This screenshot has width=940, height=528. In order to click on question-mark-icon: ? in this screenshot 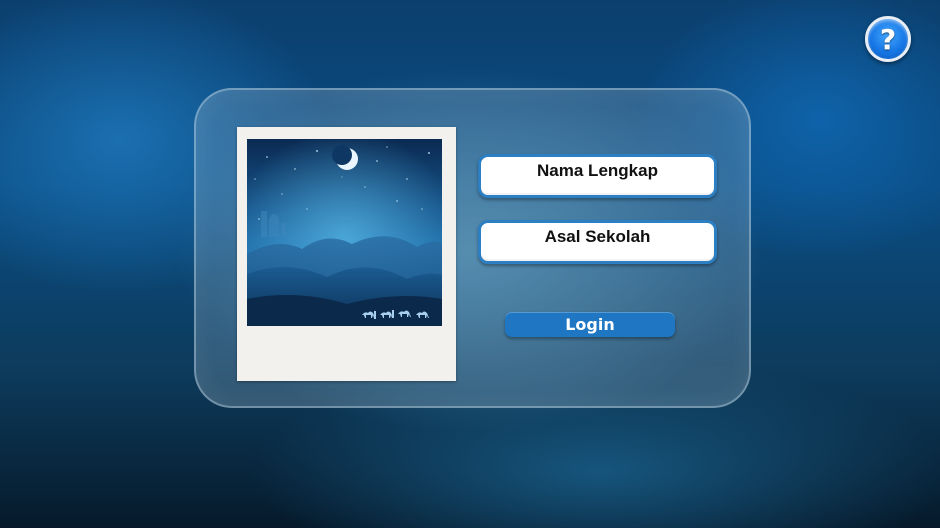, I will do `click(888, 39)`.